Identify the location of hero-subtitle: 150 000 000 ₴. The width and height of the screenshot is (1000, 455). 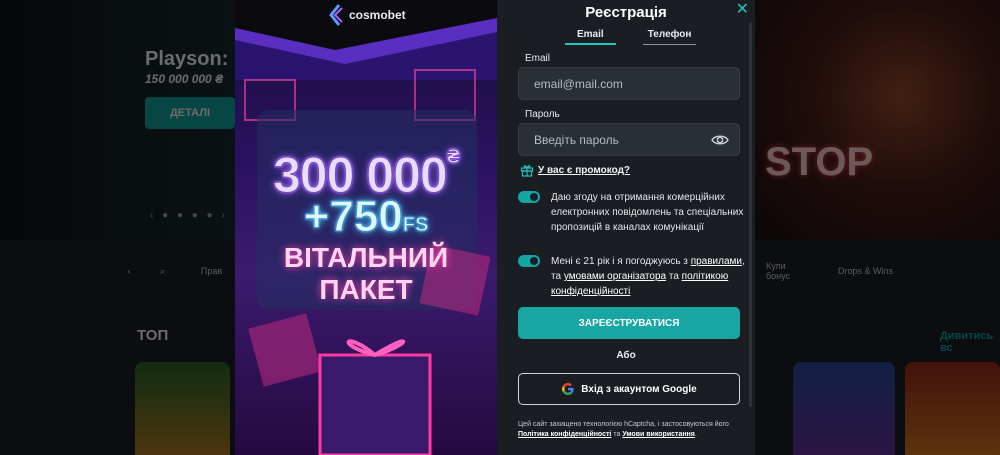
(184, 79).